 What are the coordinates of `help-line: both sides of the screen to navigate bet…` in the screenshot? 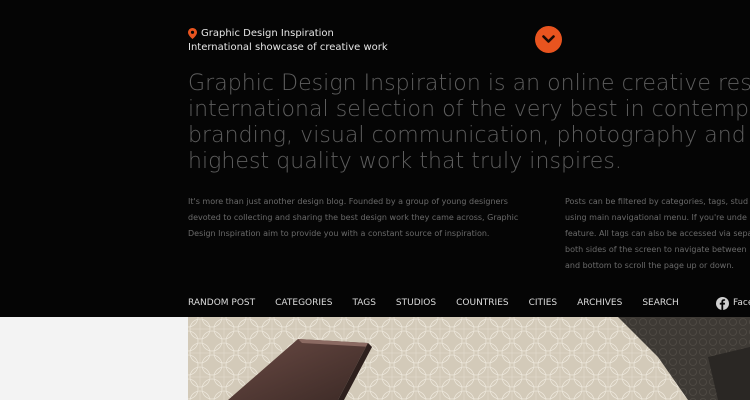 It's located at (656, 249).